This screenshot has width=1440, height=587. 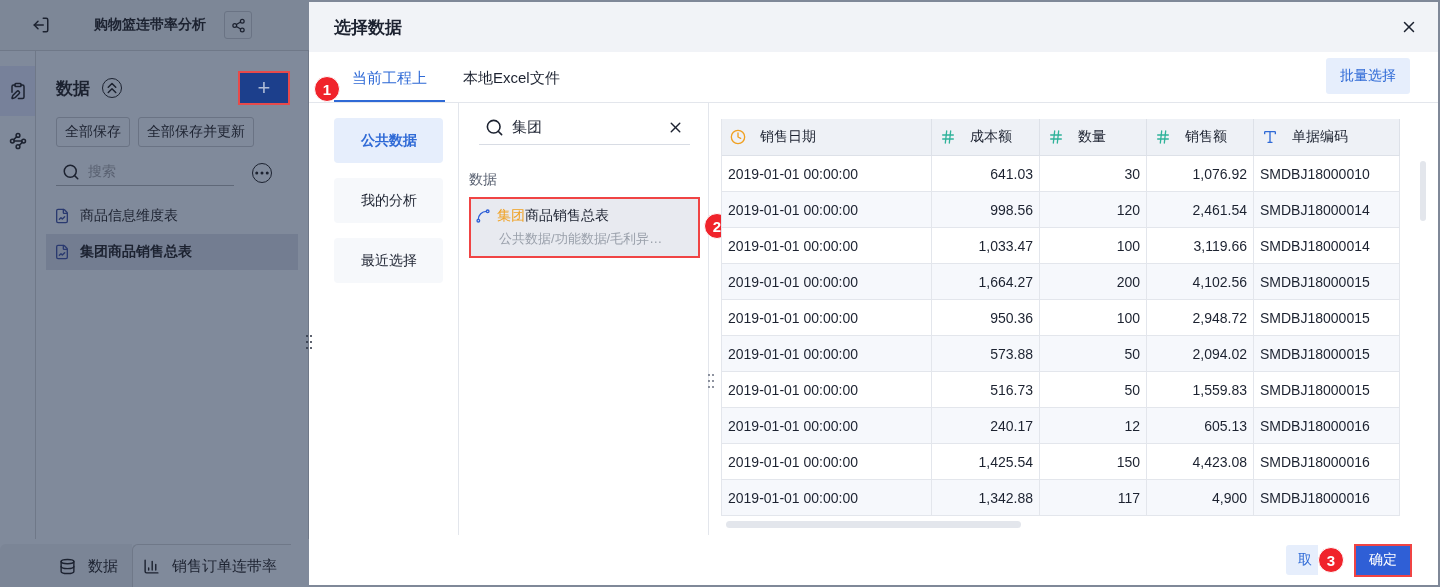 What do you see at coordinates (1302, 560) in the screenshot?
I see `cancel-button: 取` at bounding box center [1302, 560].